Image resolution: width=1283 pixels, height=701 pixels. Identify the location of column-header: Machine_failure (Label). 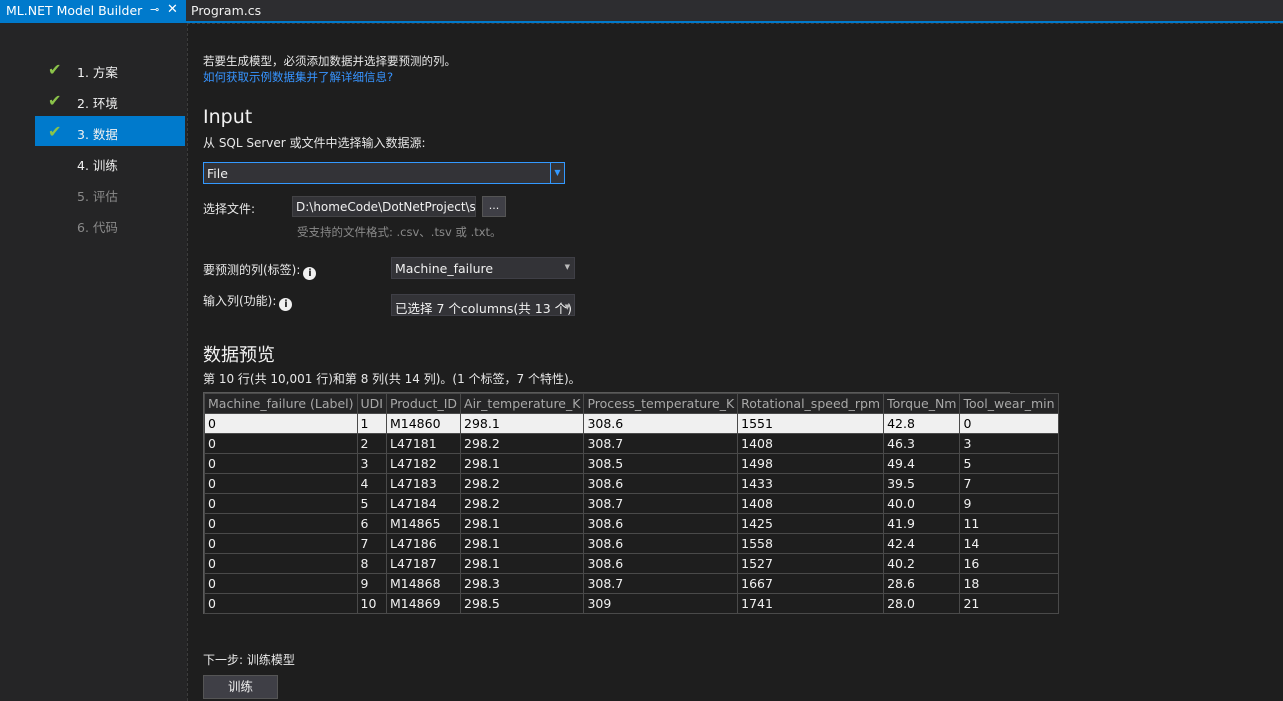
(281, 403).